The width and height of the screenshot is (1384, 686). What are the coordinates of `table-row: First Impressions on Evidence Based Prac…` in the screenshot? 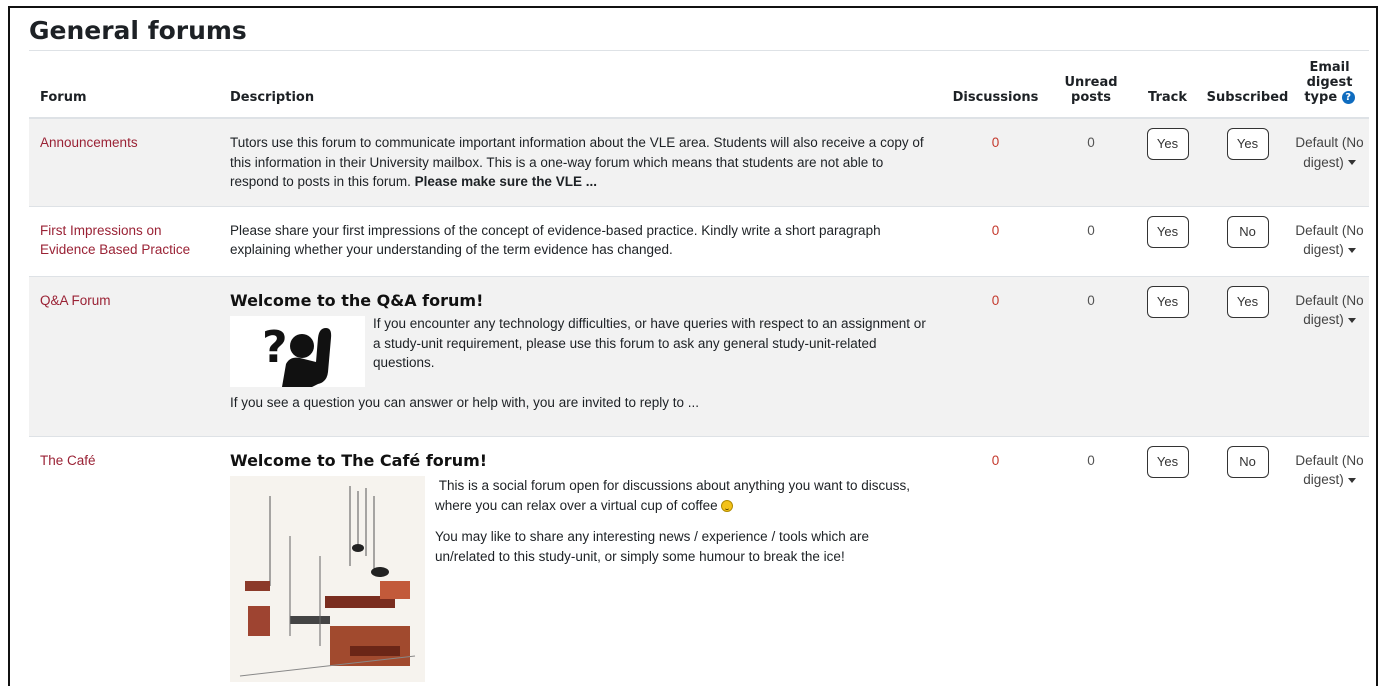 It's located at (699, 240).